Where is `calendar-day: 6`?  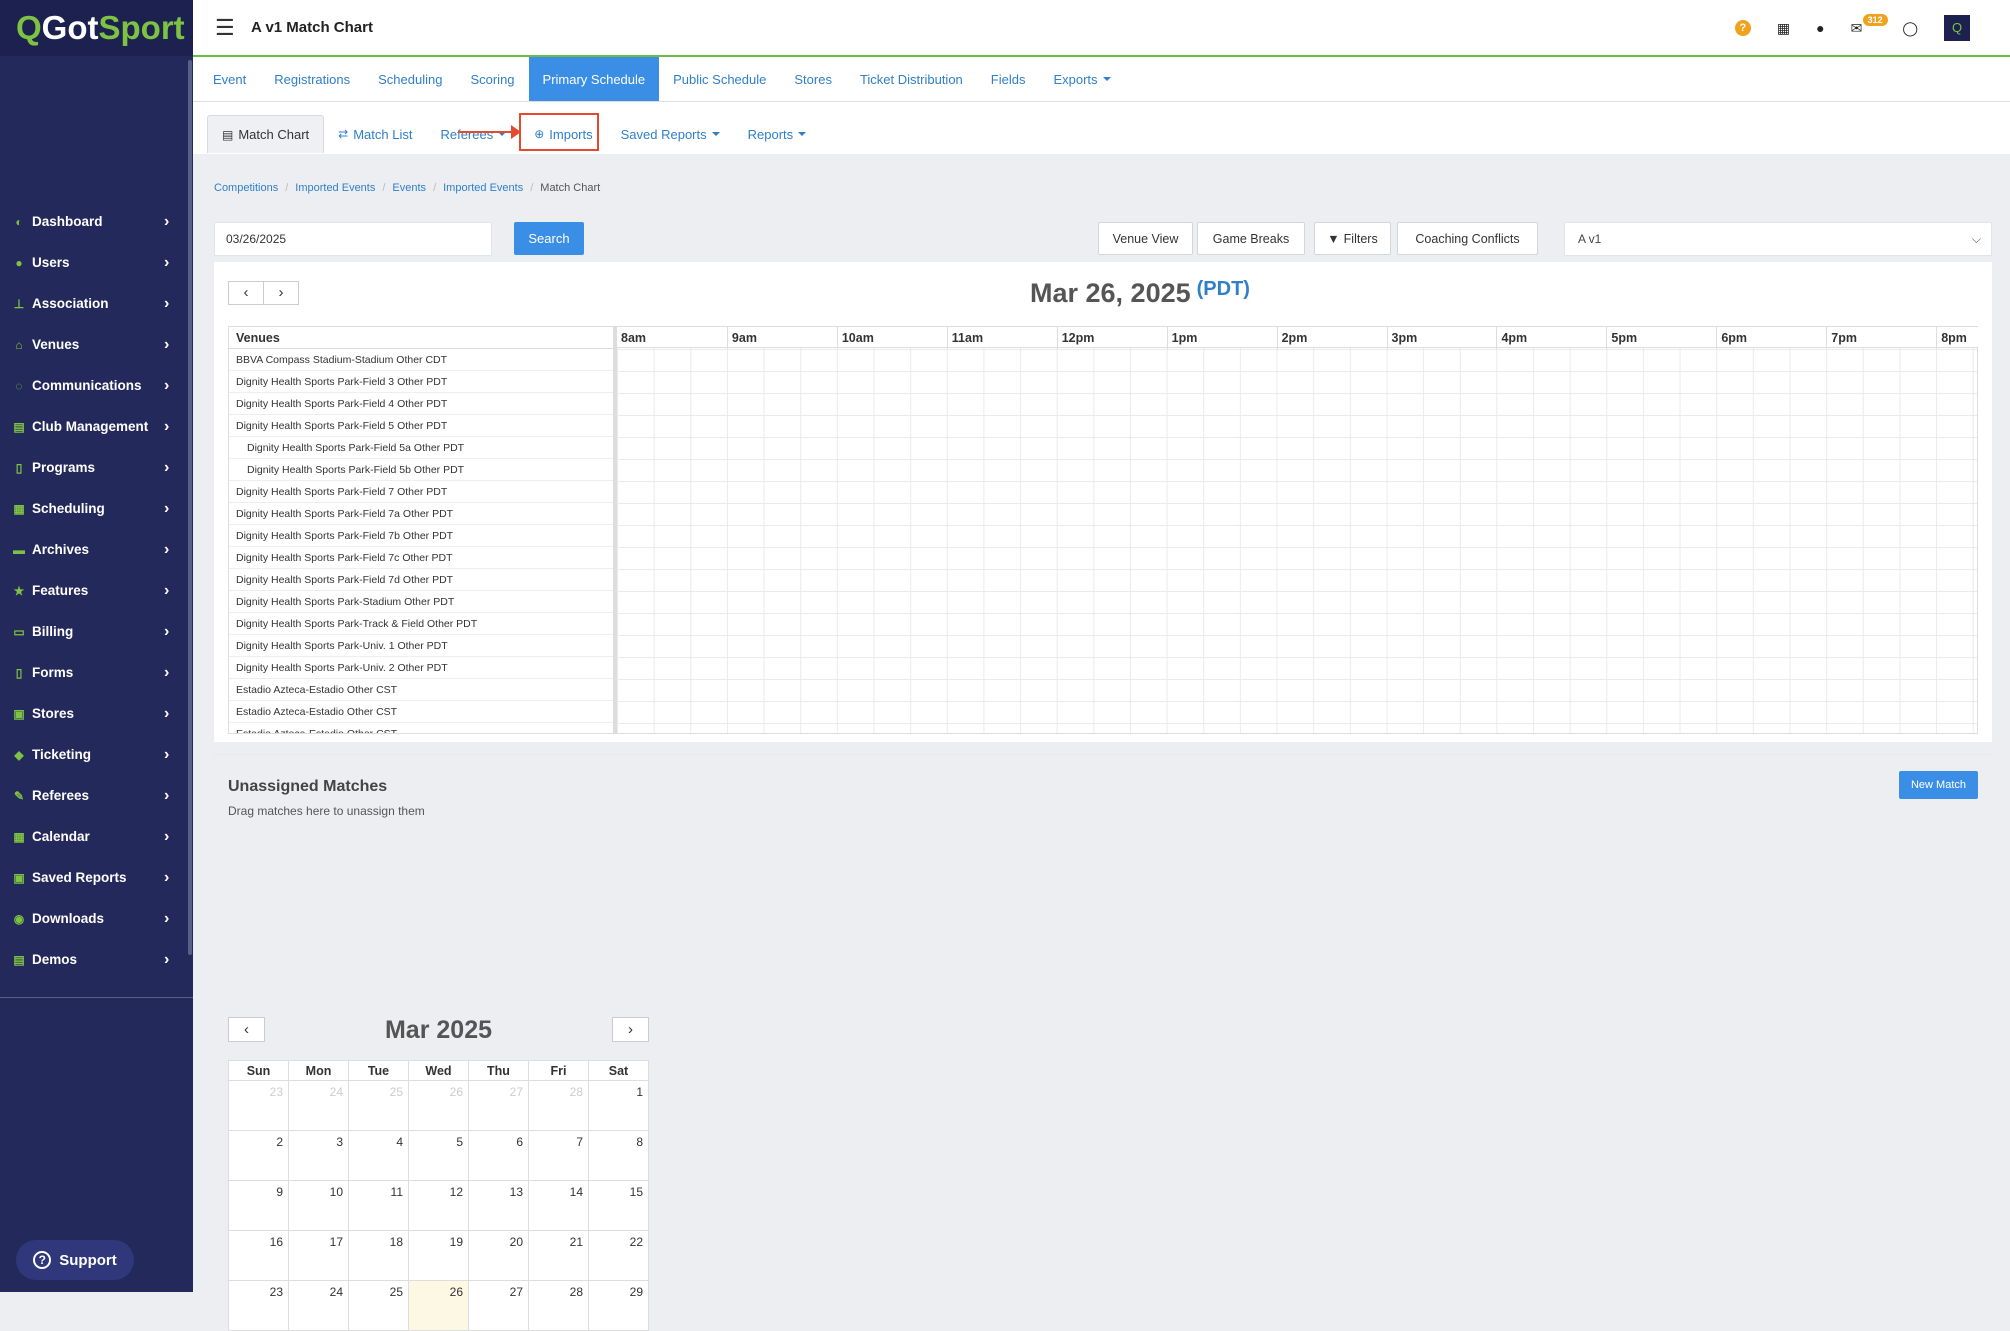 calendar-day: 6 is located at coordinates (498, 1155).